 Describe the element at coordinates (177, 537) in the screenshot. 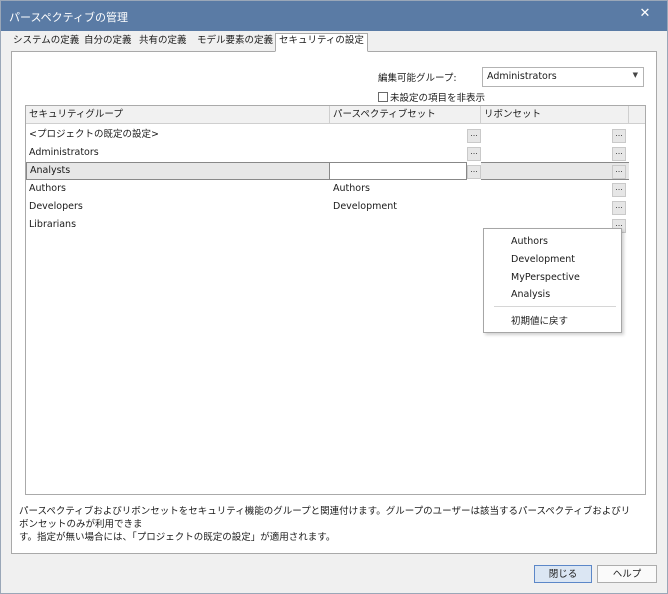

I see `description-line-2: す。指定が無い場合には、「プロジェクトの既定の設定」が適用されます。` at that location.